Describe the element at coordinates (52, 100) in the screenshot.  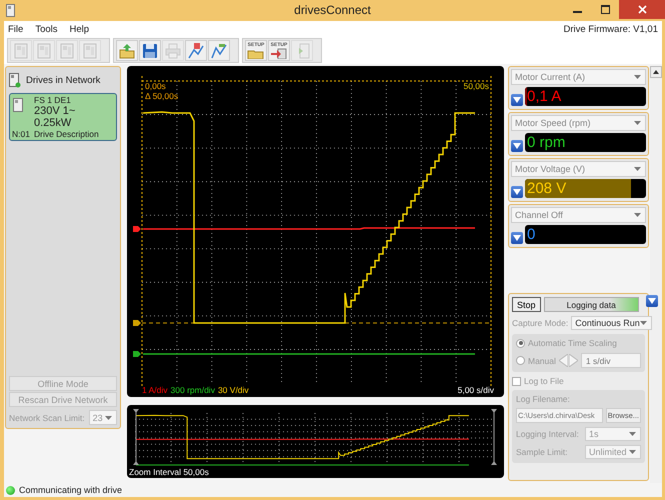
I see `drive-name: FS 1 DE1` at that location.